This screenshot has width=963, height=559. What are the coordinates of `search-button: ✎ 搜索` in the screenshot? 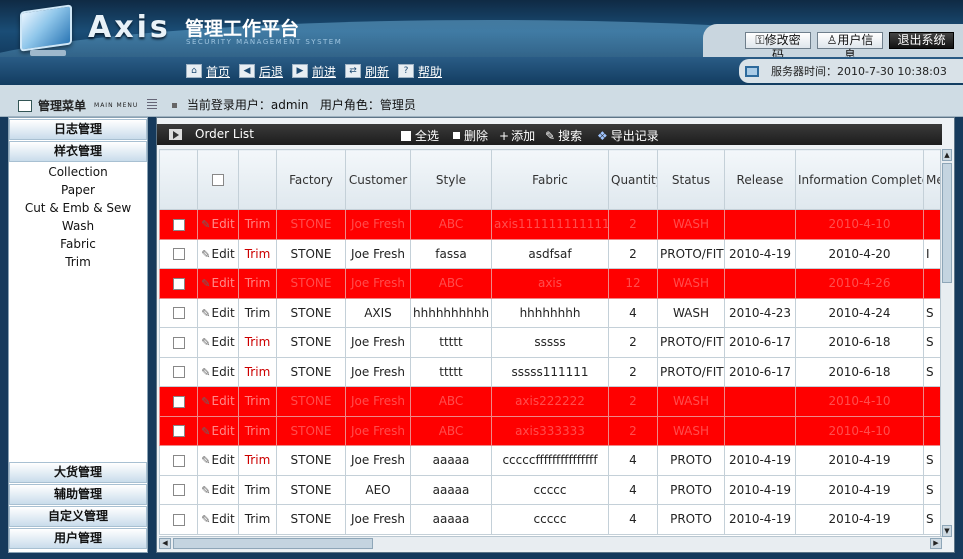 It's located at (563, 135).